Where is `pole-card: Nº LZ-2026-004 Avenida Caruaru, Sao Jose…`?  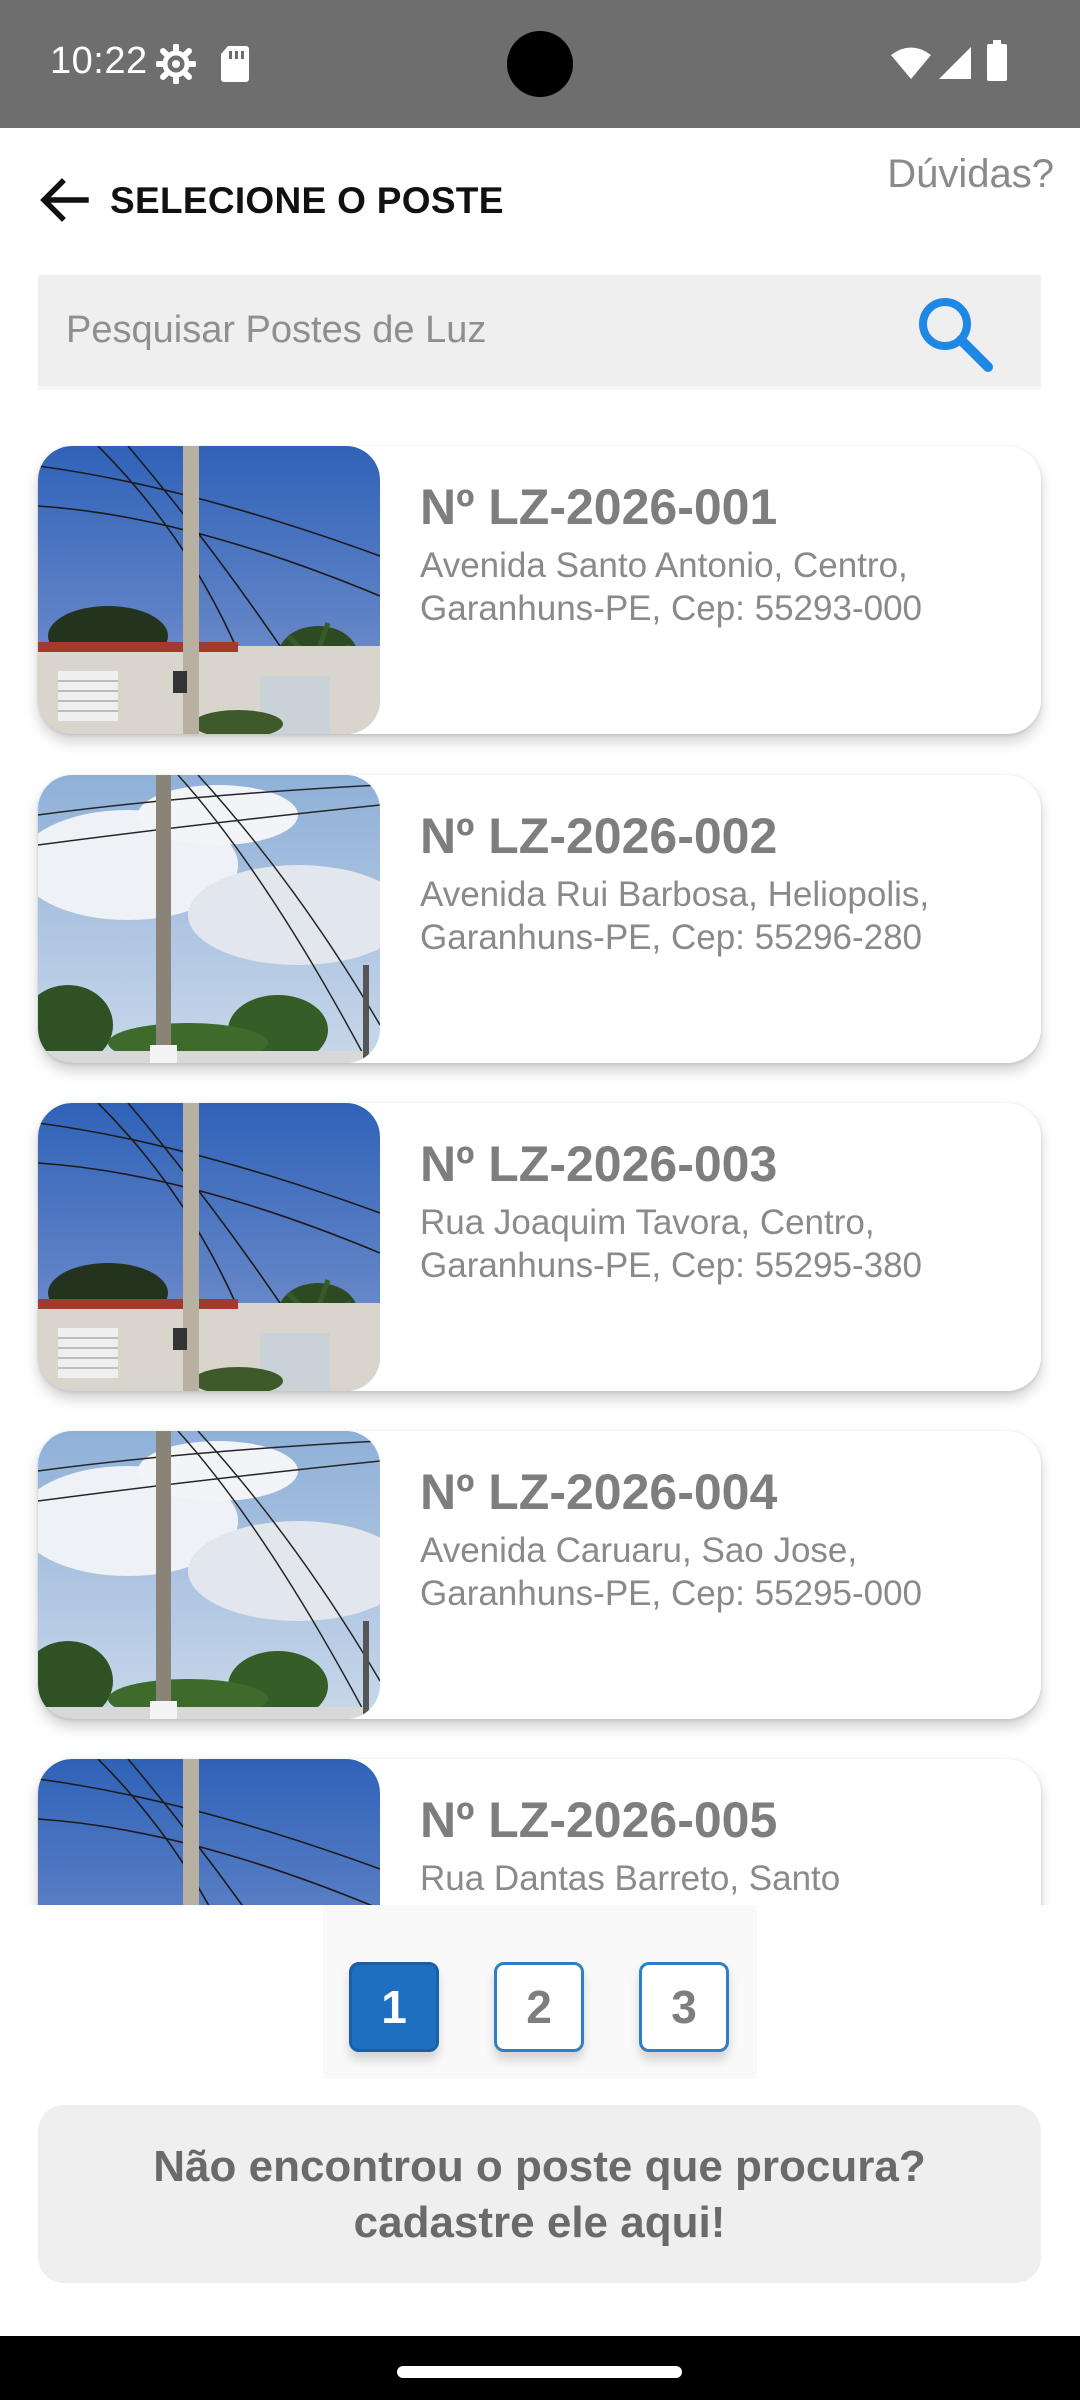 pole-card: Nº LZ-2026-004 Avenida Caruaru, Sao Jose… is located at coordinates (539, 1575).